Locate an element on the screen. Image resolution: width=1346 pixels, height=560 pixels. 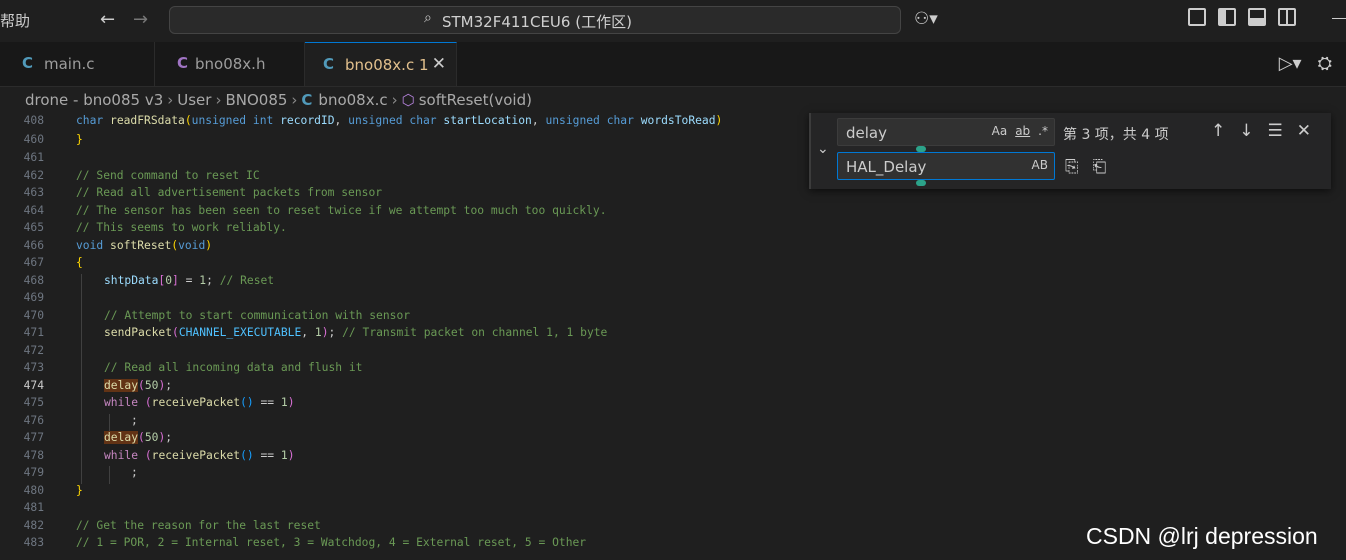
editor-tab-bar: C main.c C bno08x.h C bno08x.c 1 ✕ ▷▾ ⛭ is located at coordinates (673, 64).